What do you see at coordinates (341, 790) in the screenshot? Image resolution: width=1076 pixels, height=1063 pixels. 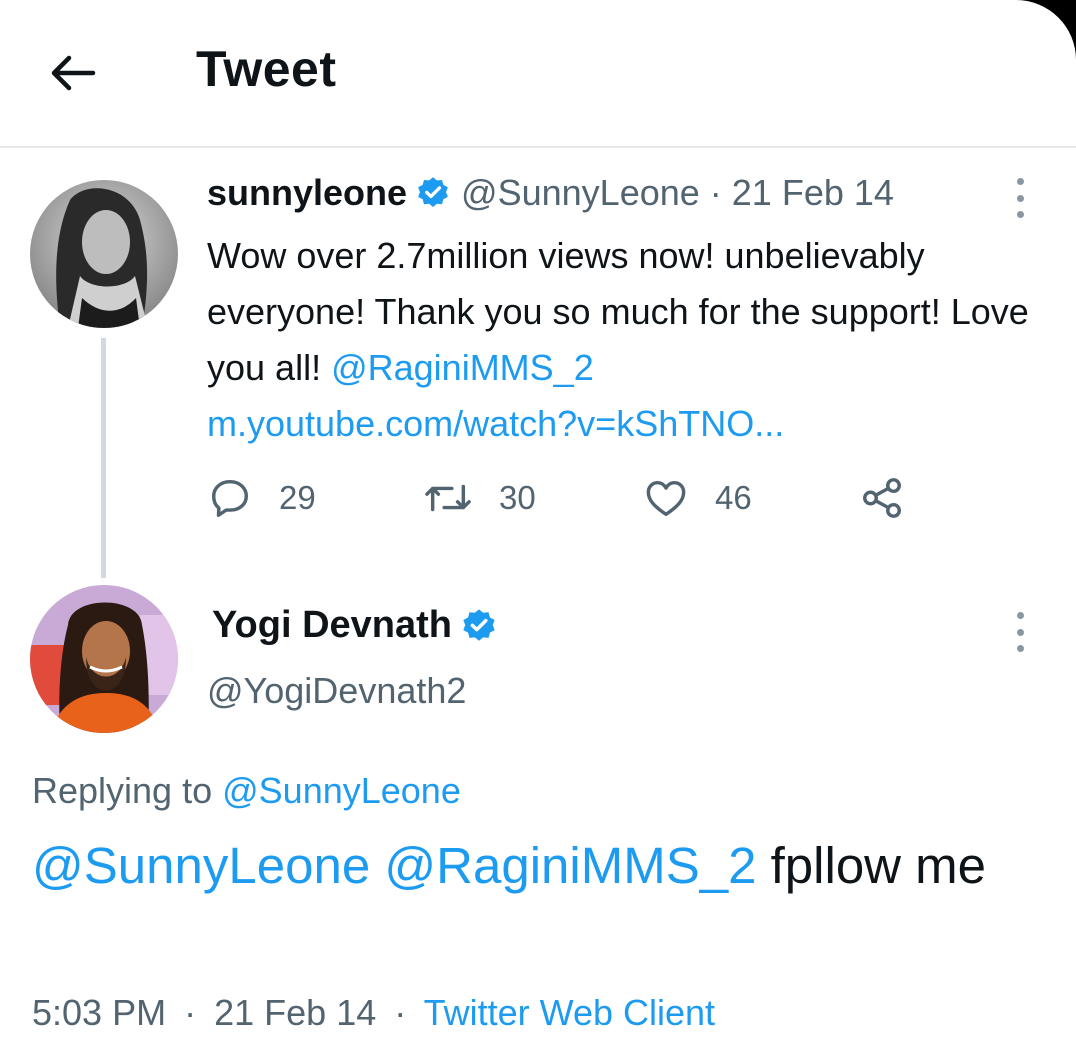 I see `replying-handle-link: @SunnyLeone` at bounding box center [341, 790].